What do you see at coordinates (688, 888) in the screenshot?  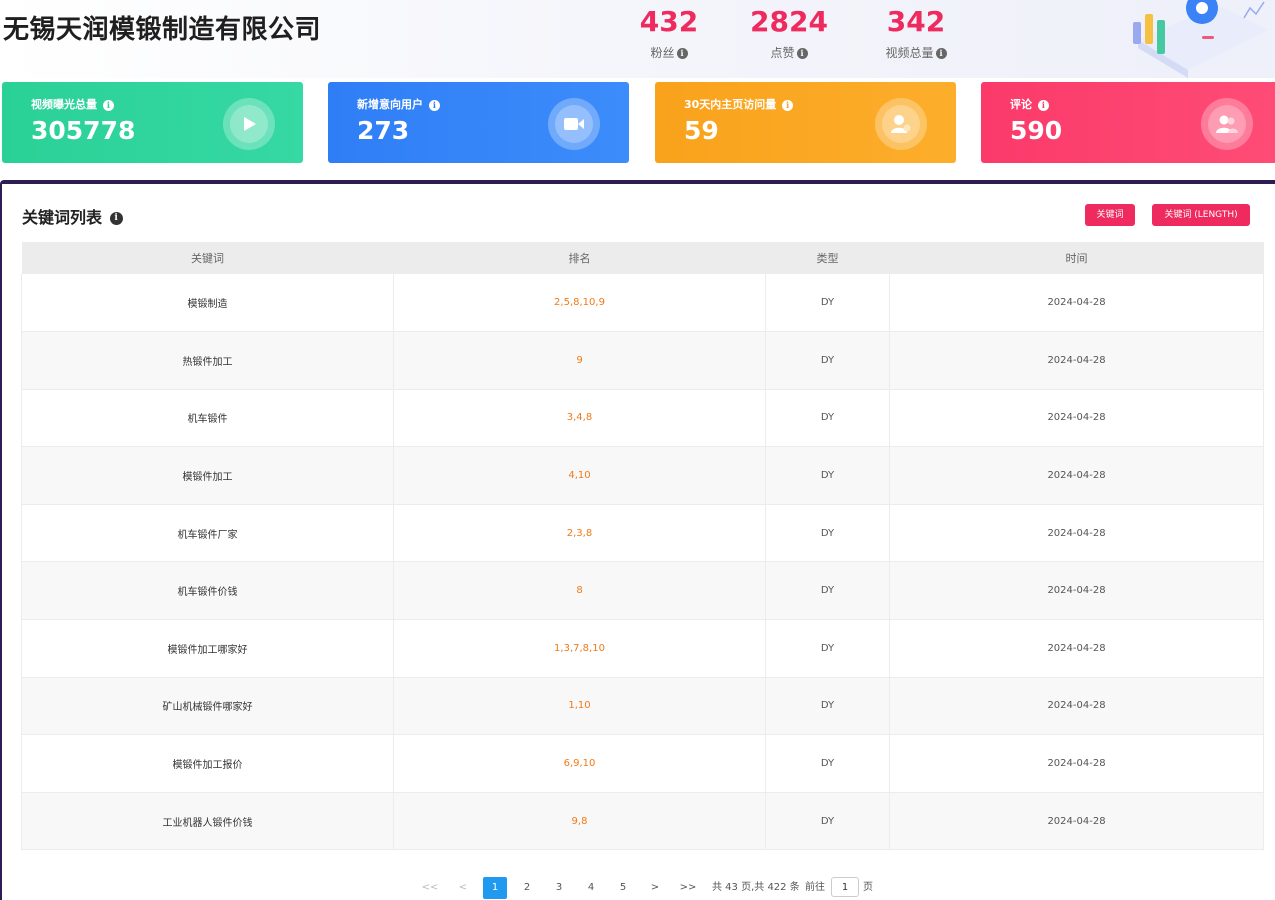 I see `last-page-button: >>` at bounding box center [688, 888].